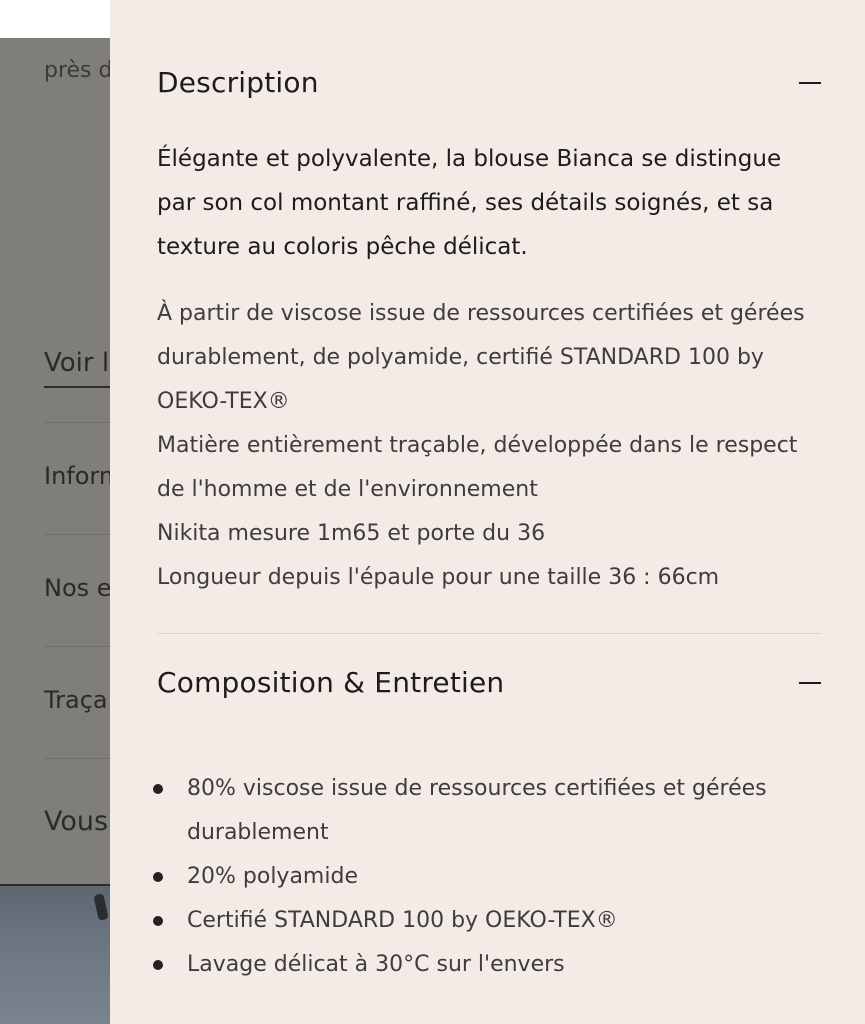 The height and width of the screenshot is (1024, 865). What do you see at coordinates (238, 82) in the screenshot?
I see `description-title: Description` at bounding box center [238, 82].